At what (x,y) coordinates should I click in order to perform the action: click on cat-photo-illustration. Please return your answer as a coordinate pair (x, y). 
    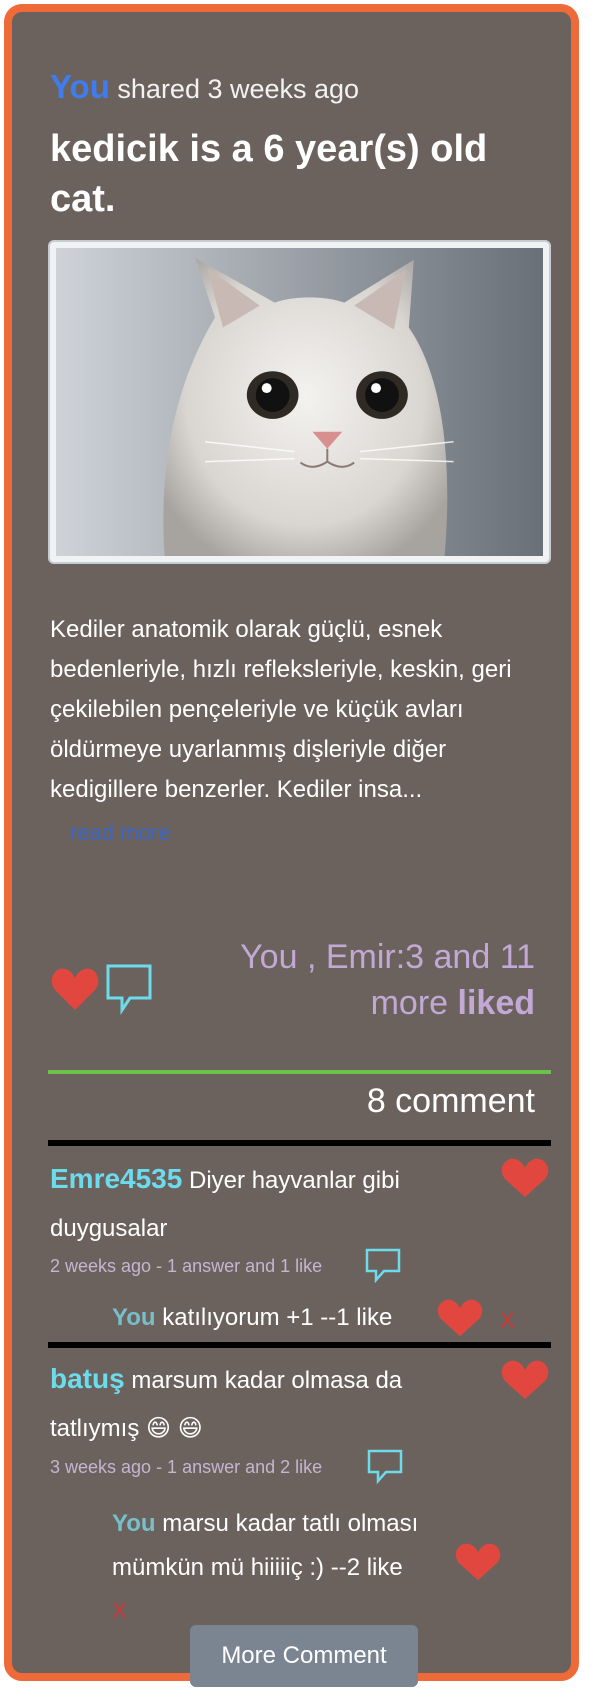
    Looking at the image, I should click on (299, 402).